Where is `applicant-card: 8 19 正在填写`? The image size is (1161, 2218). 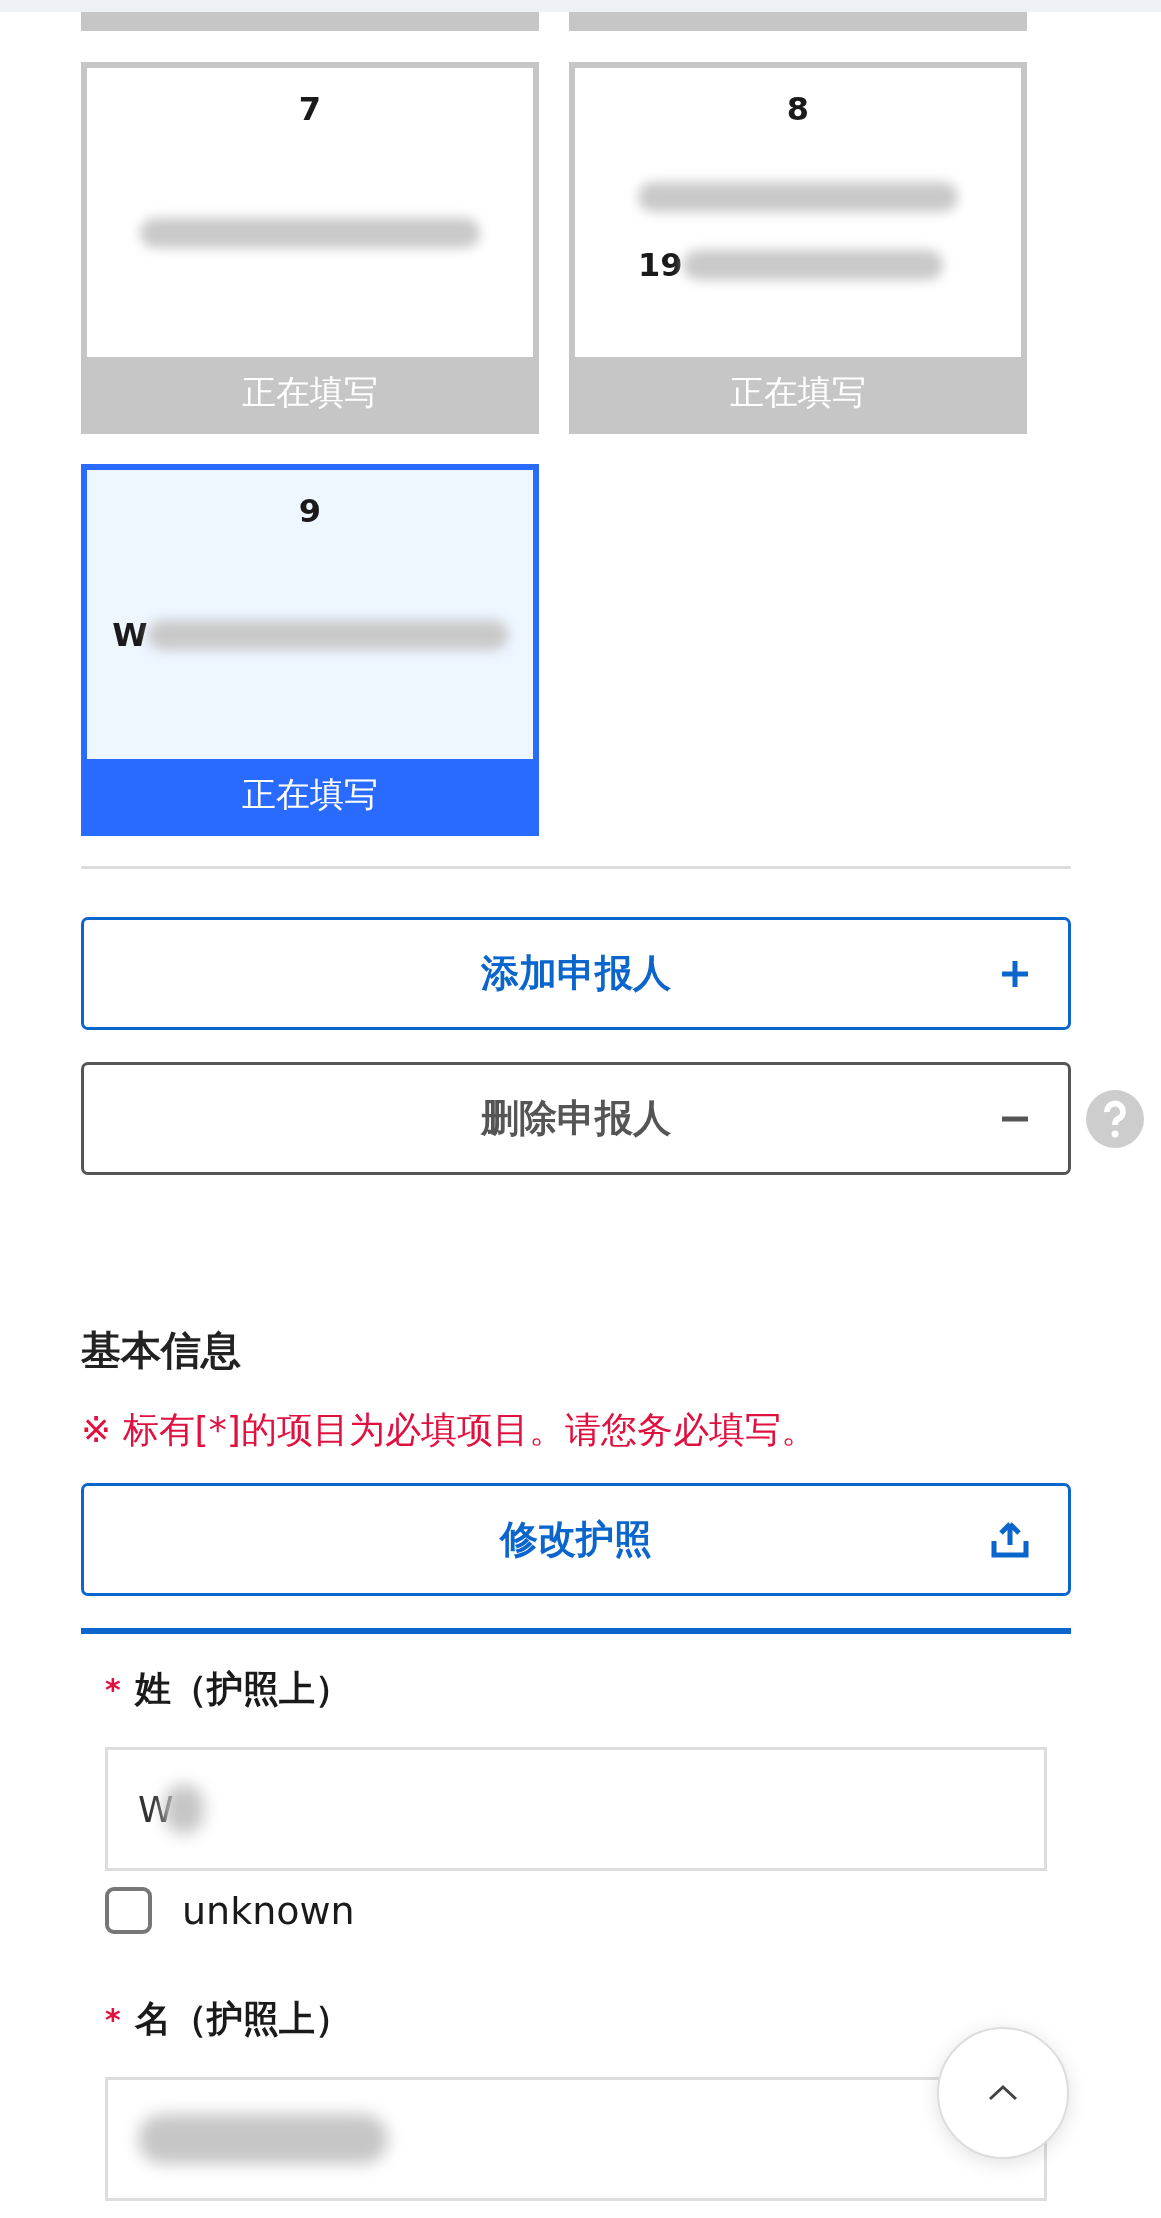 applicant-card: 8 19 正在填写 is located at coordinates (798, 248).